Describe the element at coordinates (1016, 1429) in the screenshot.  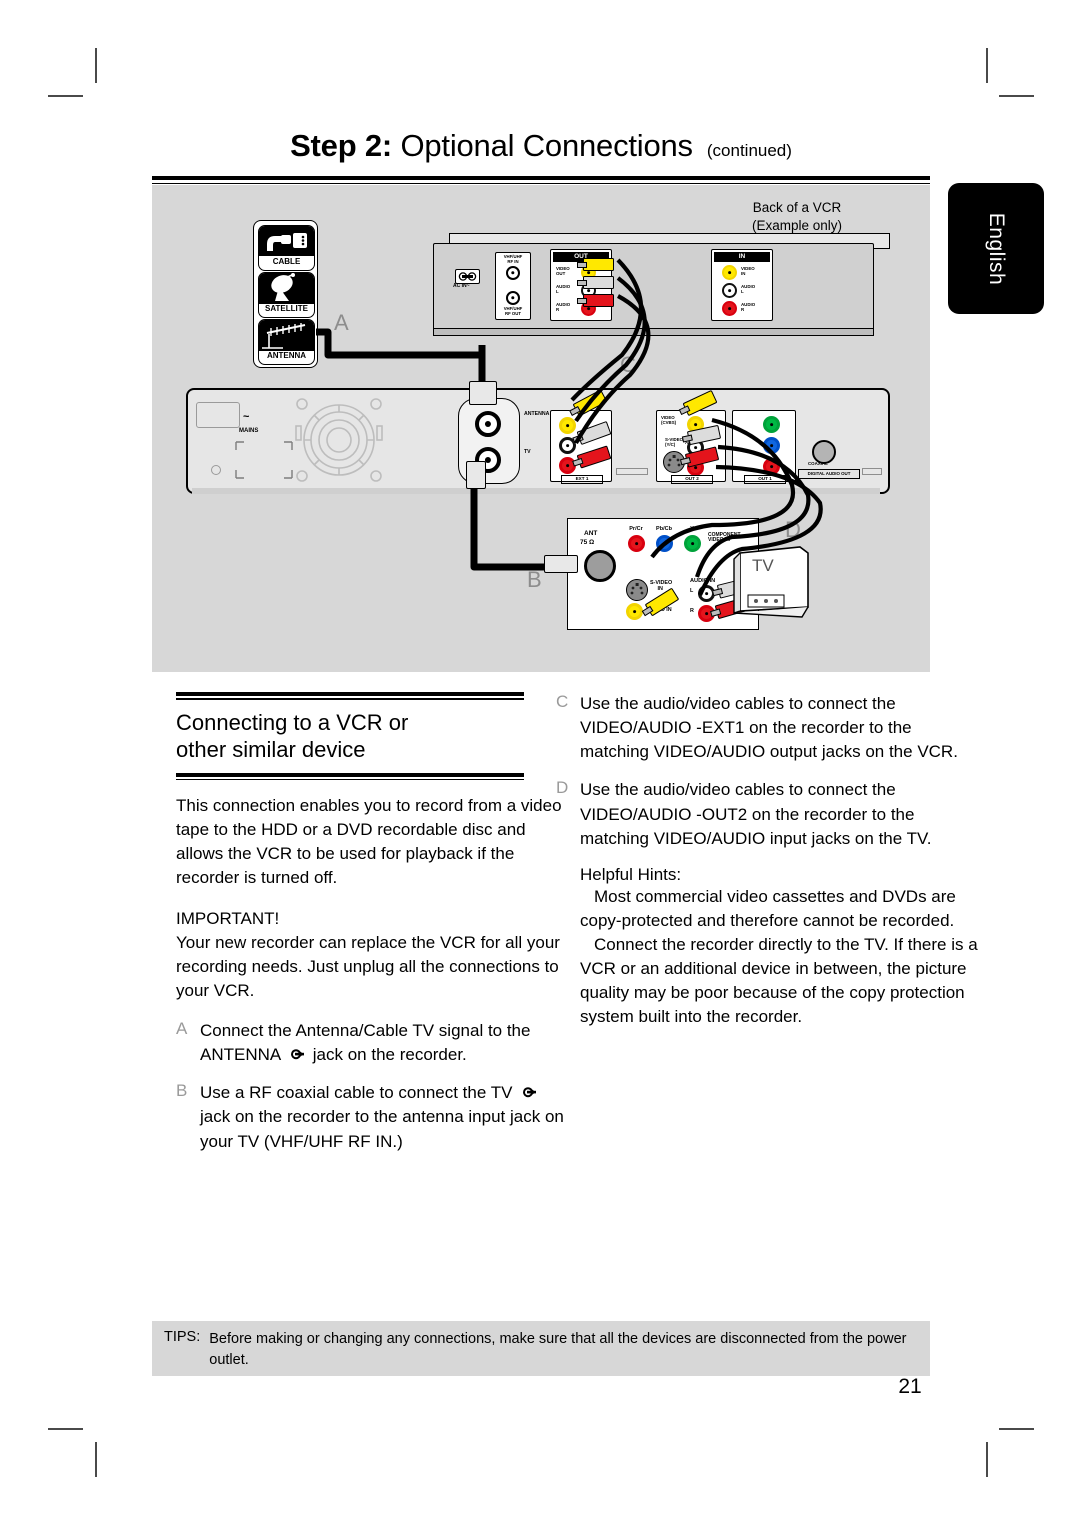
I see `crop-mark-bottom-right-horizontal` at that location.